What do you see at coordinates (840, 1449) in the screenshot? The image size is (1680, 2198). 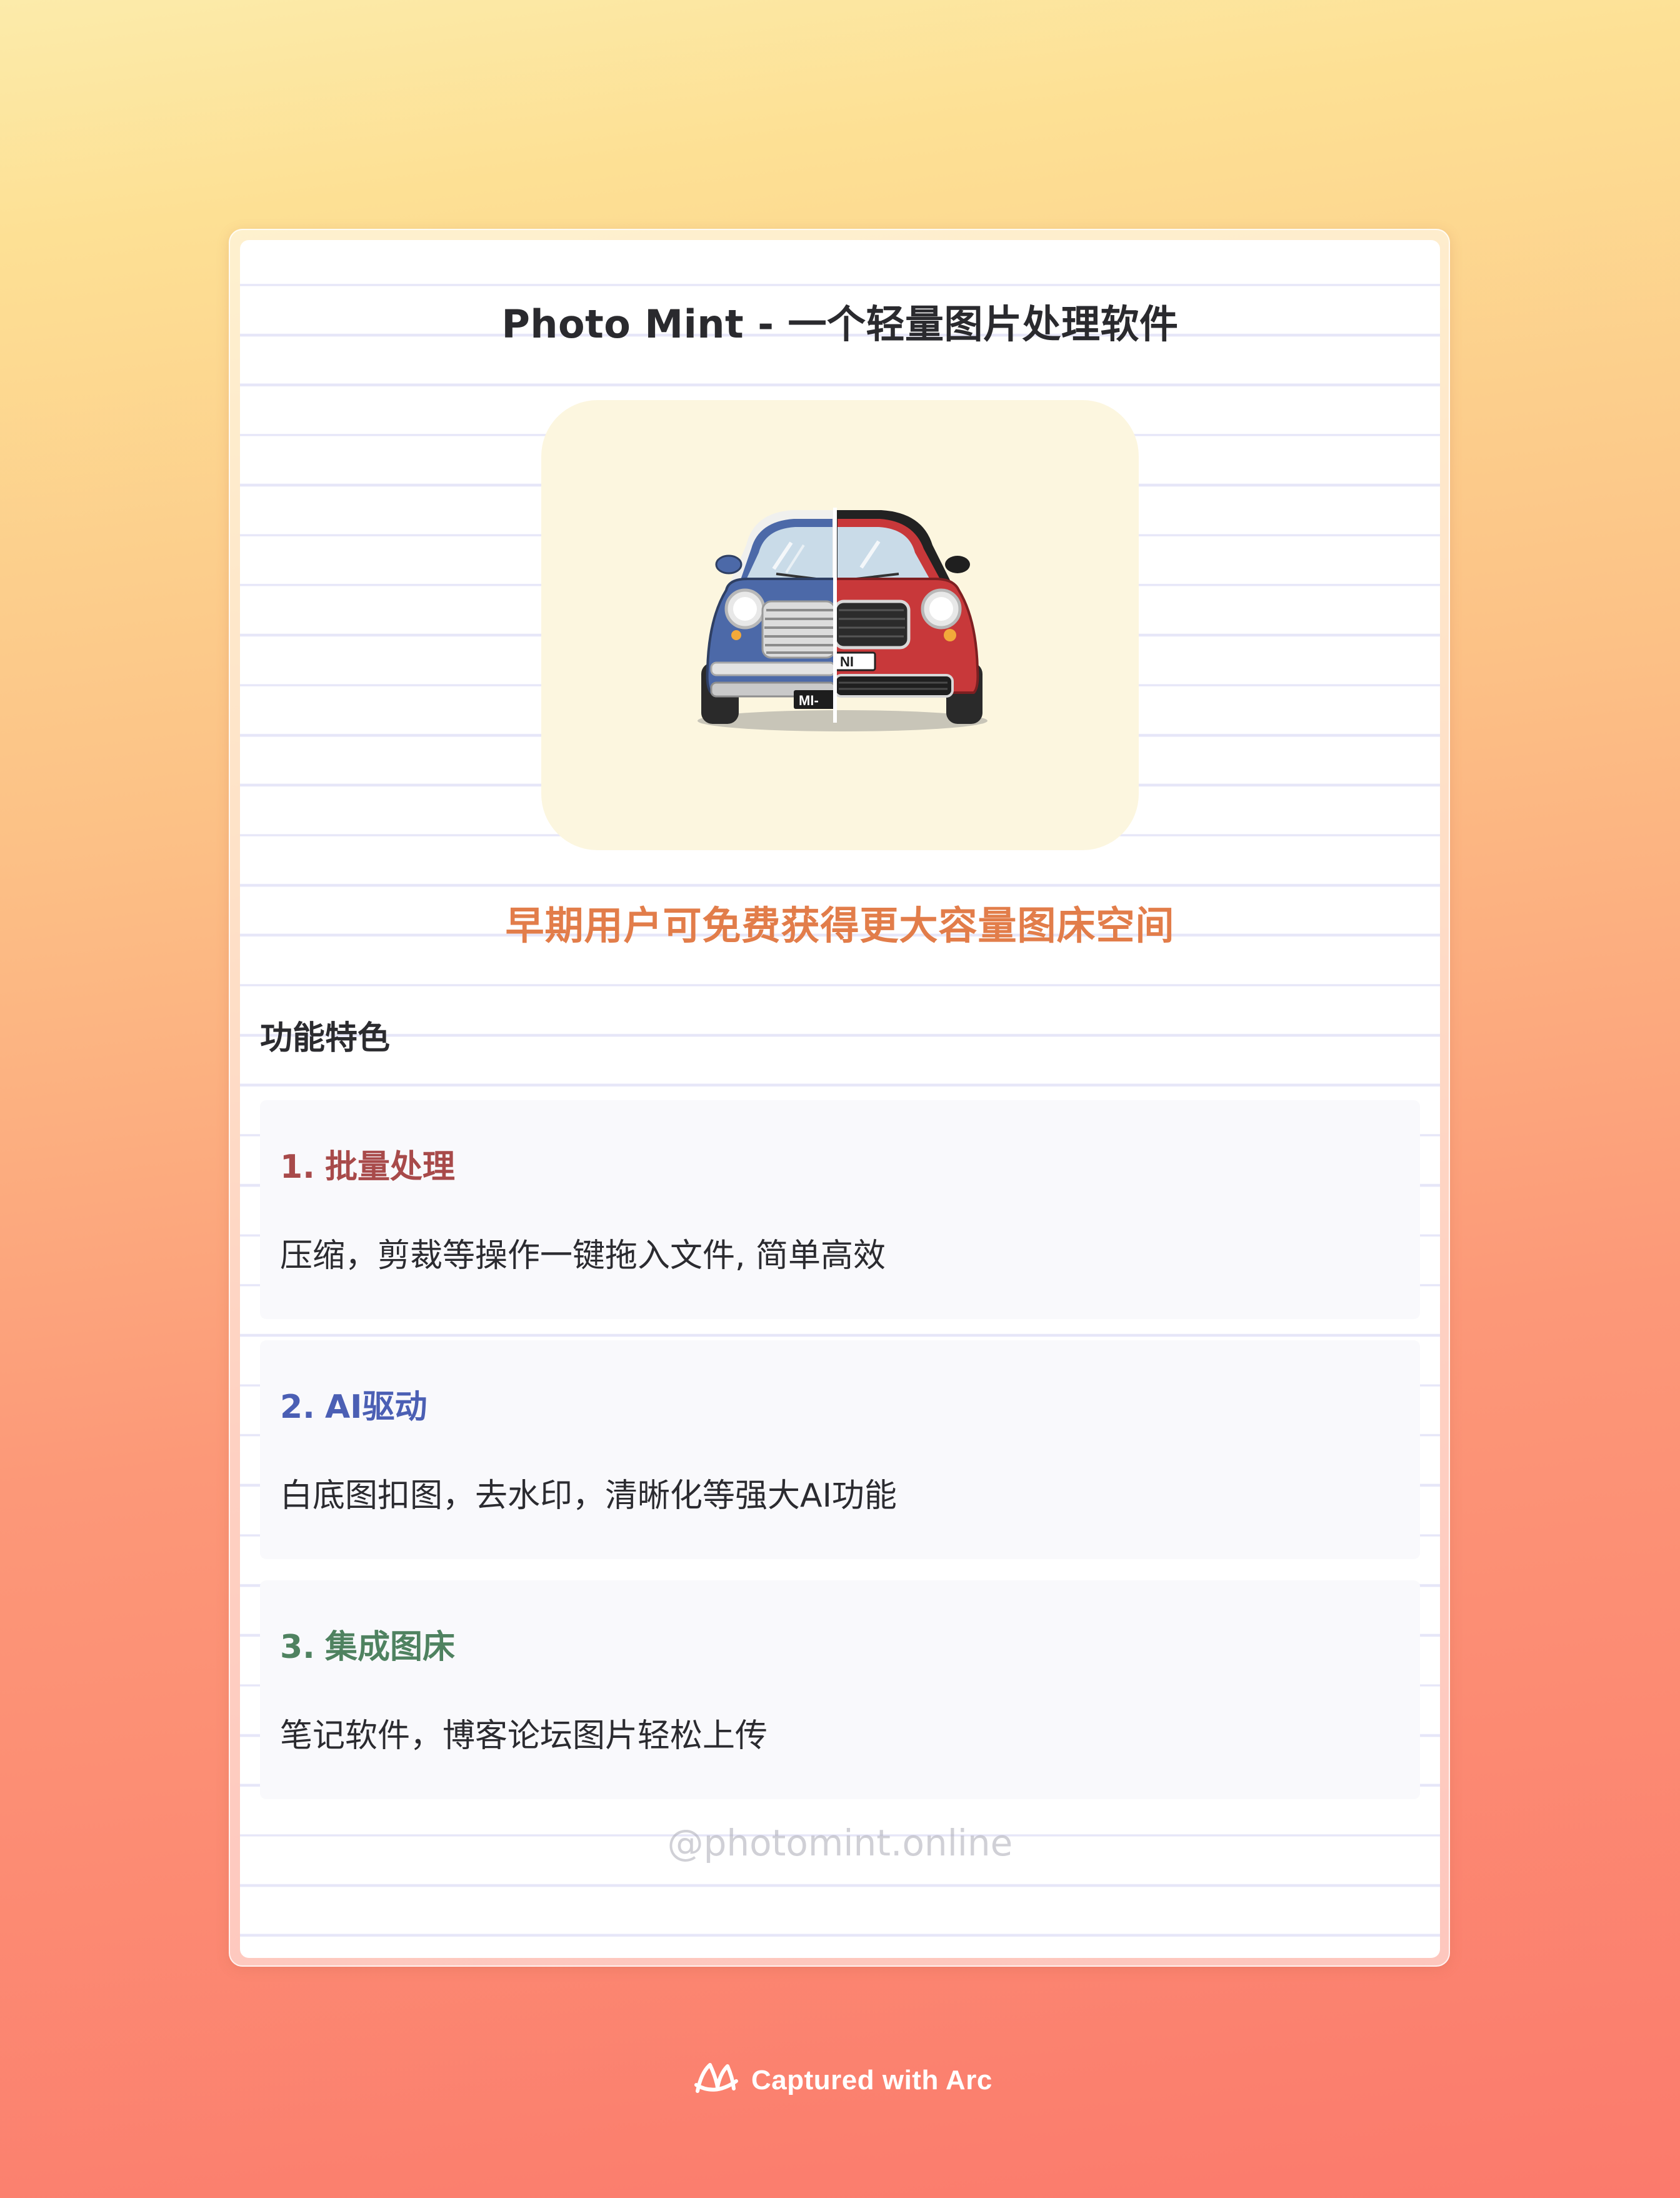 I see `feature-card: 2. AI驱动 白底图扣图，去水印，清晰化等强大AI功能` at bounding box center [840, 1449].